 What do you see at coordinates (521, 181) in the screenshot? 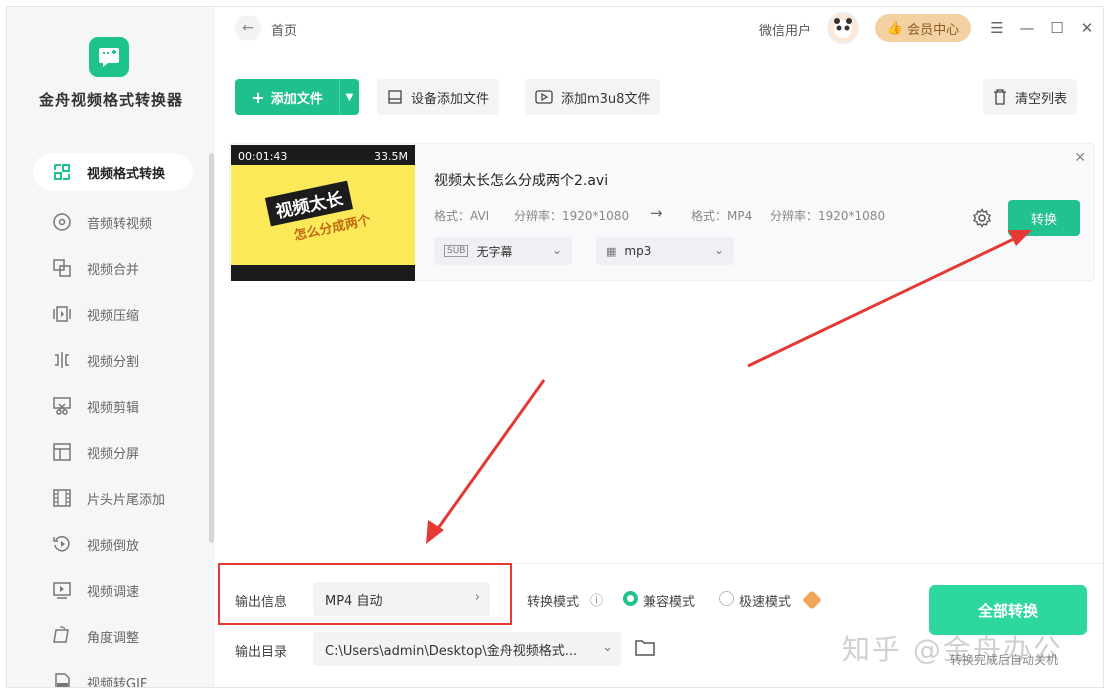
I see `file-name: 视频太长怎么分成两个2.avi` at bounding box center [521, 181].